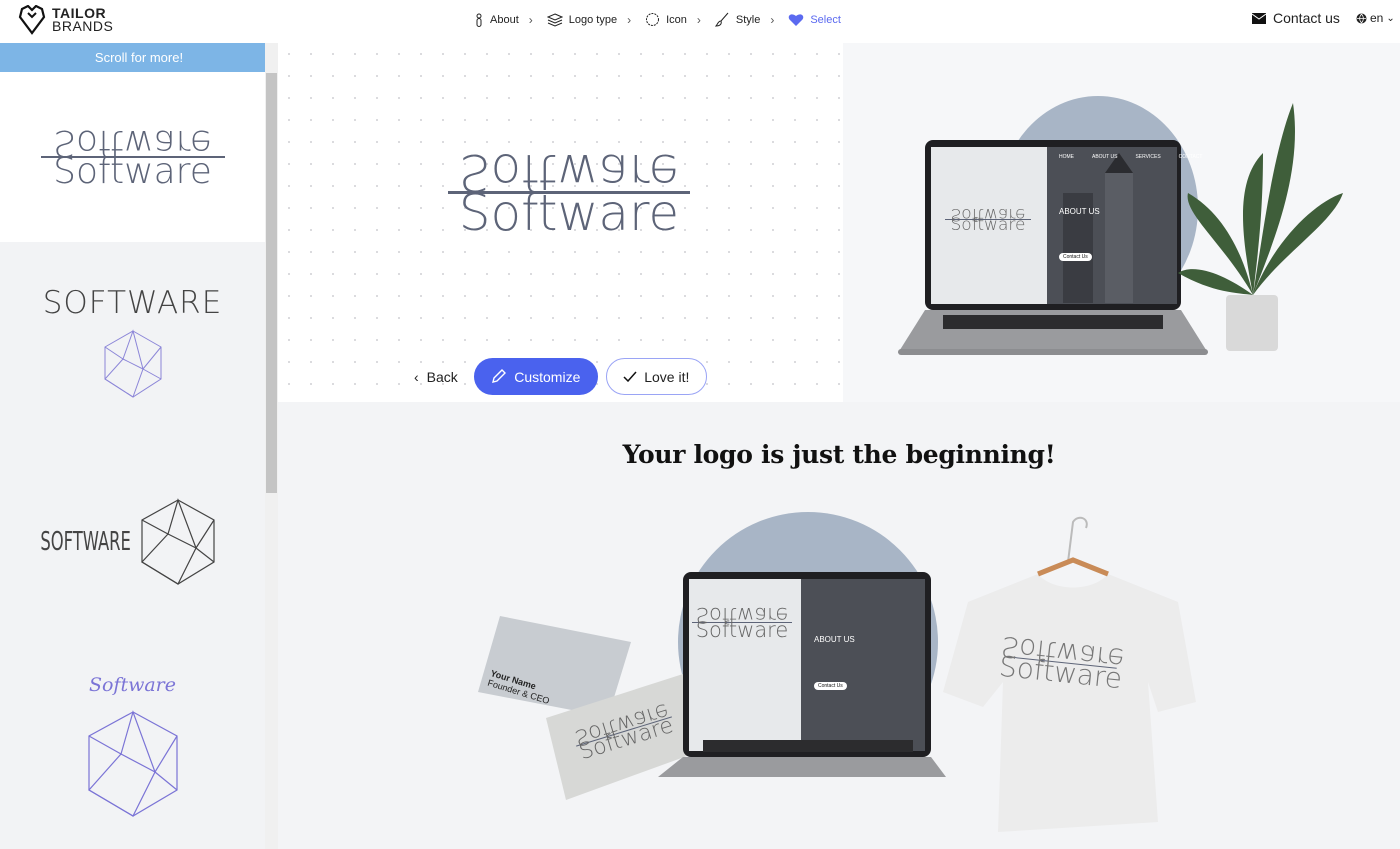 This screenshot has width=1400, height=849. Describe the element at coordinates (667, 376) in the screenshot. I see `love-label: Love it!` at that location.